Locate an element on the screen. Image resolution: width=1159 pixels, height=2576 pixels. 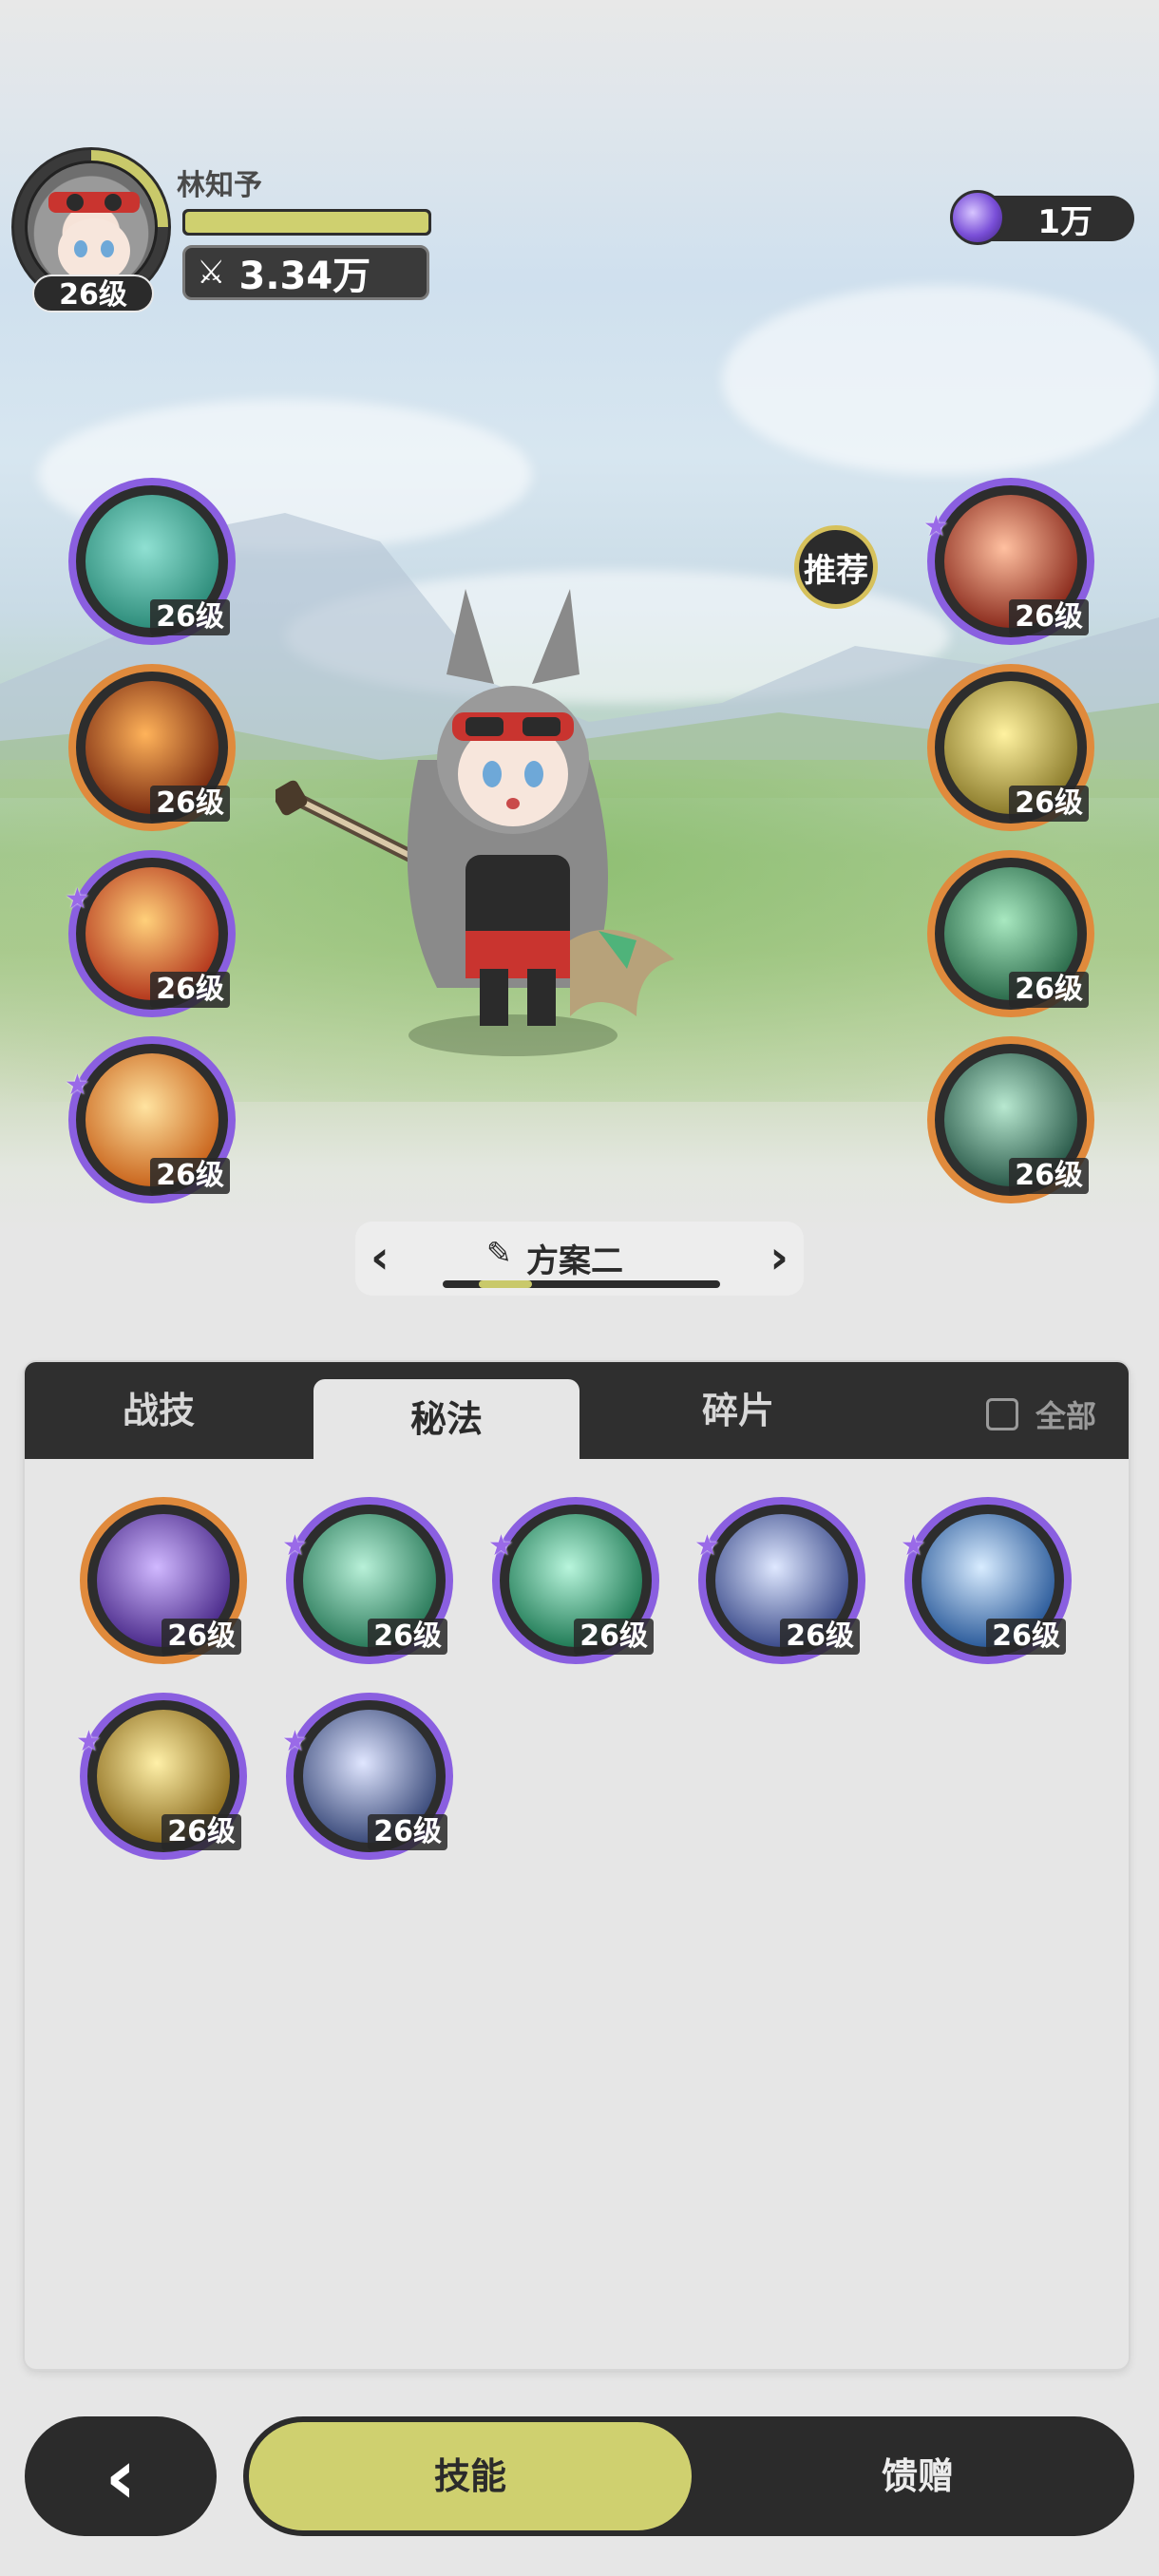
plan-page-indicator-thumb is located at coordinates (505, 1284).